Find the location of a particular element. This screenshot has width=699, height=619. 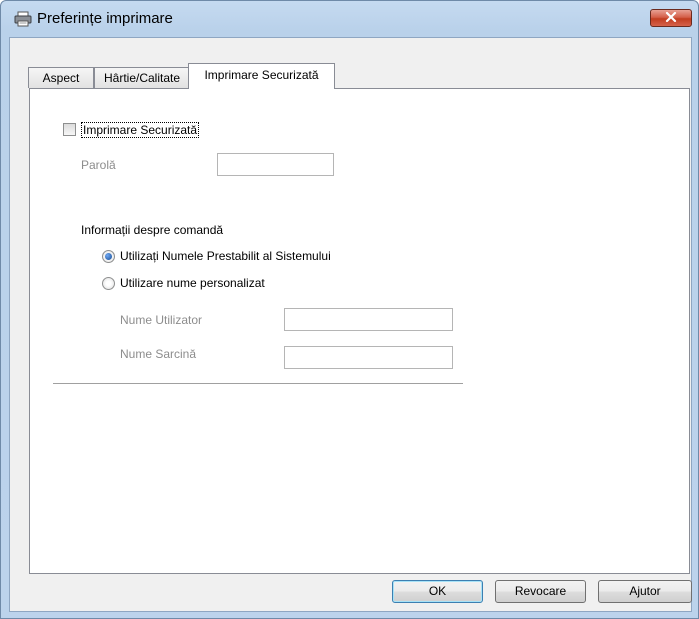

tab-aspect: Aspect is located at coordinates (61, 77).